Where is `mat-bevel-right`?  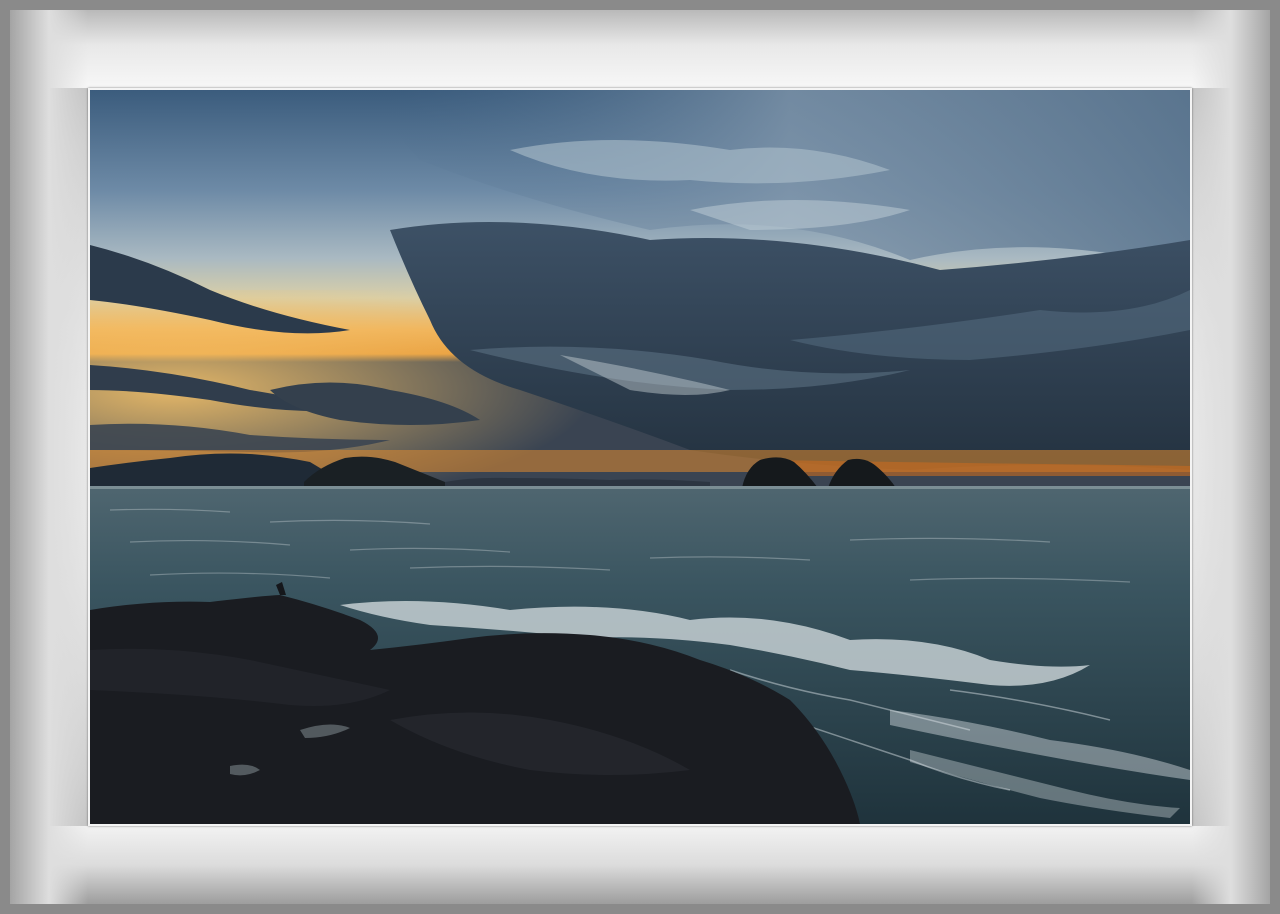 mat-bevel-right is located at coordinates (1231, 457).